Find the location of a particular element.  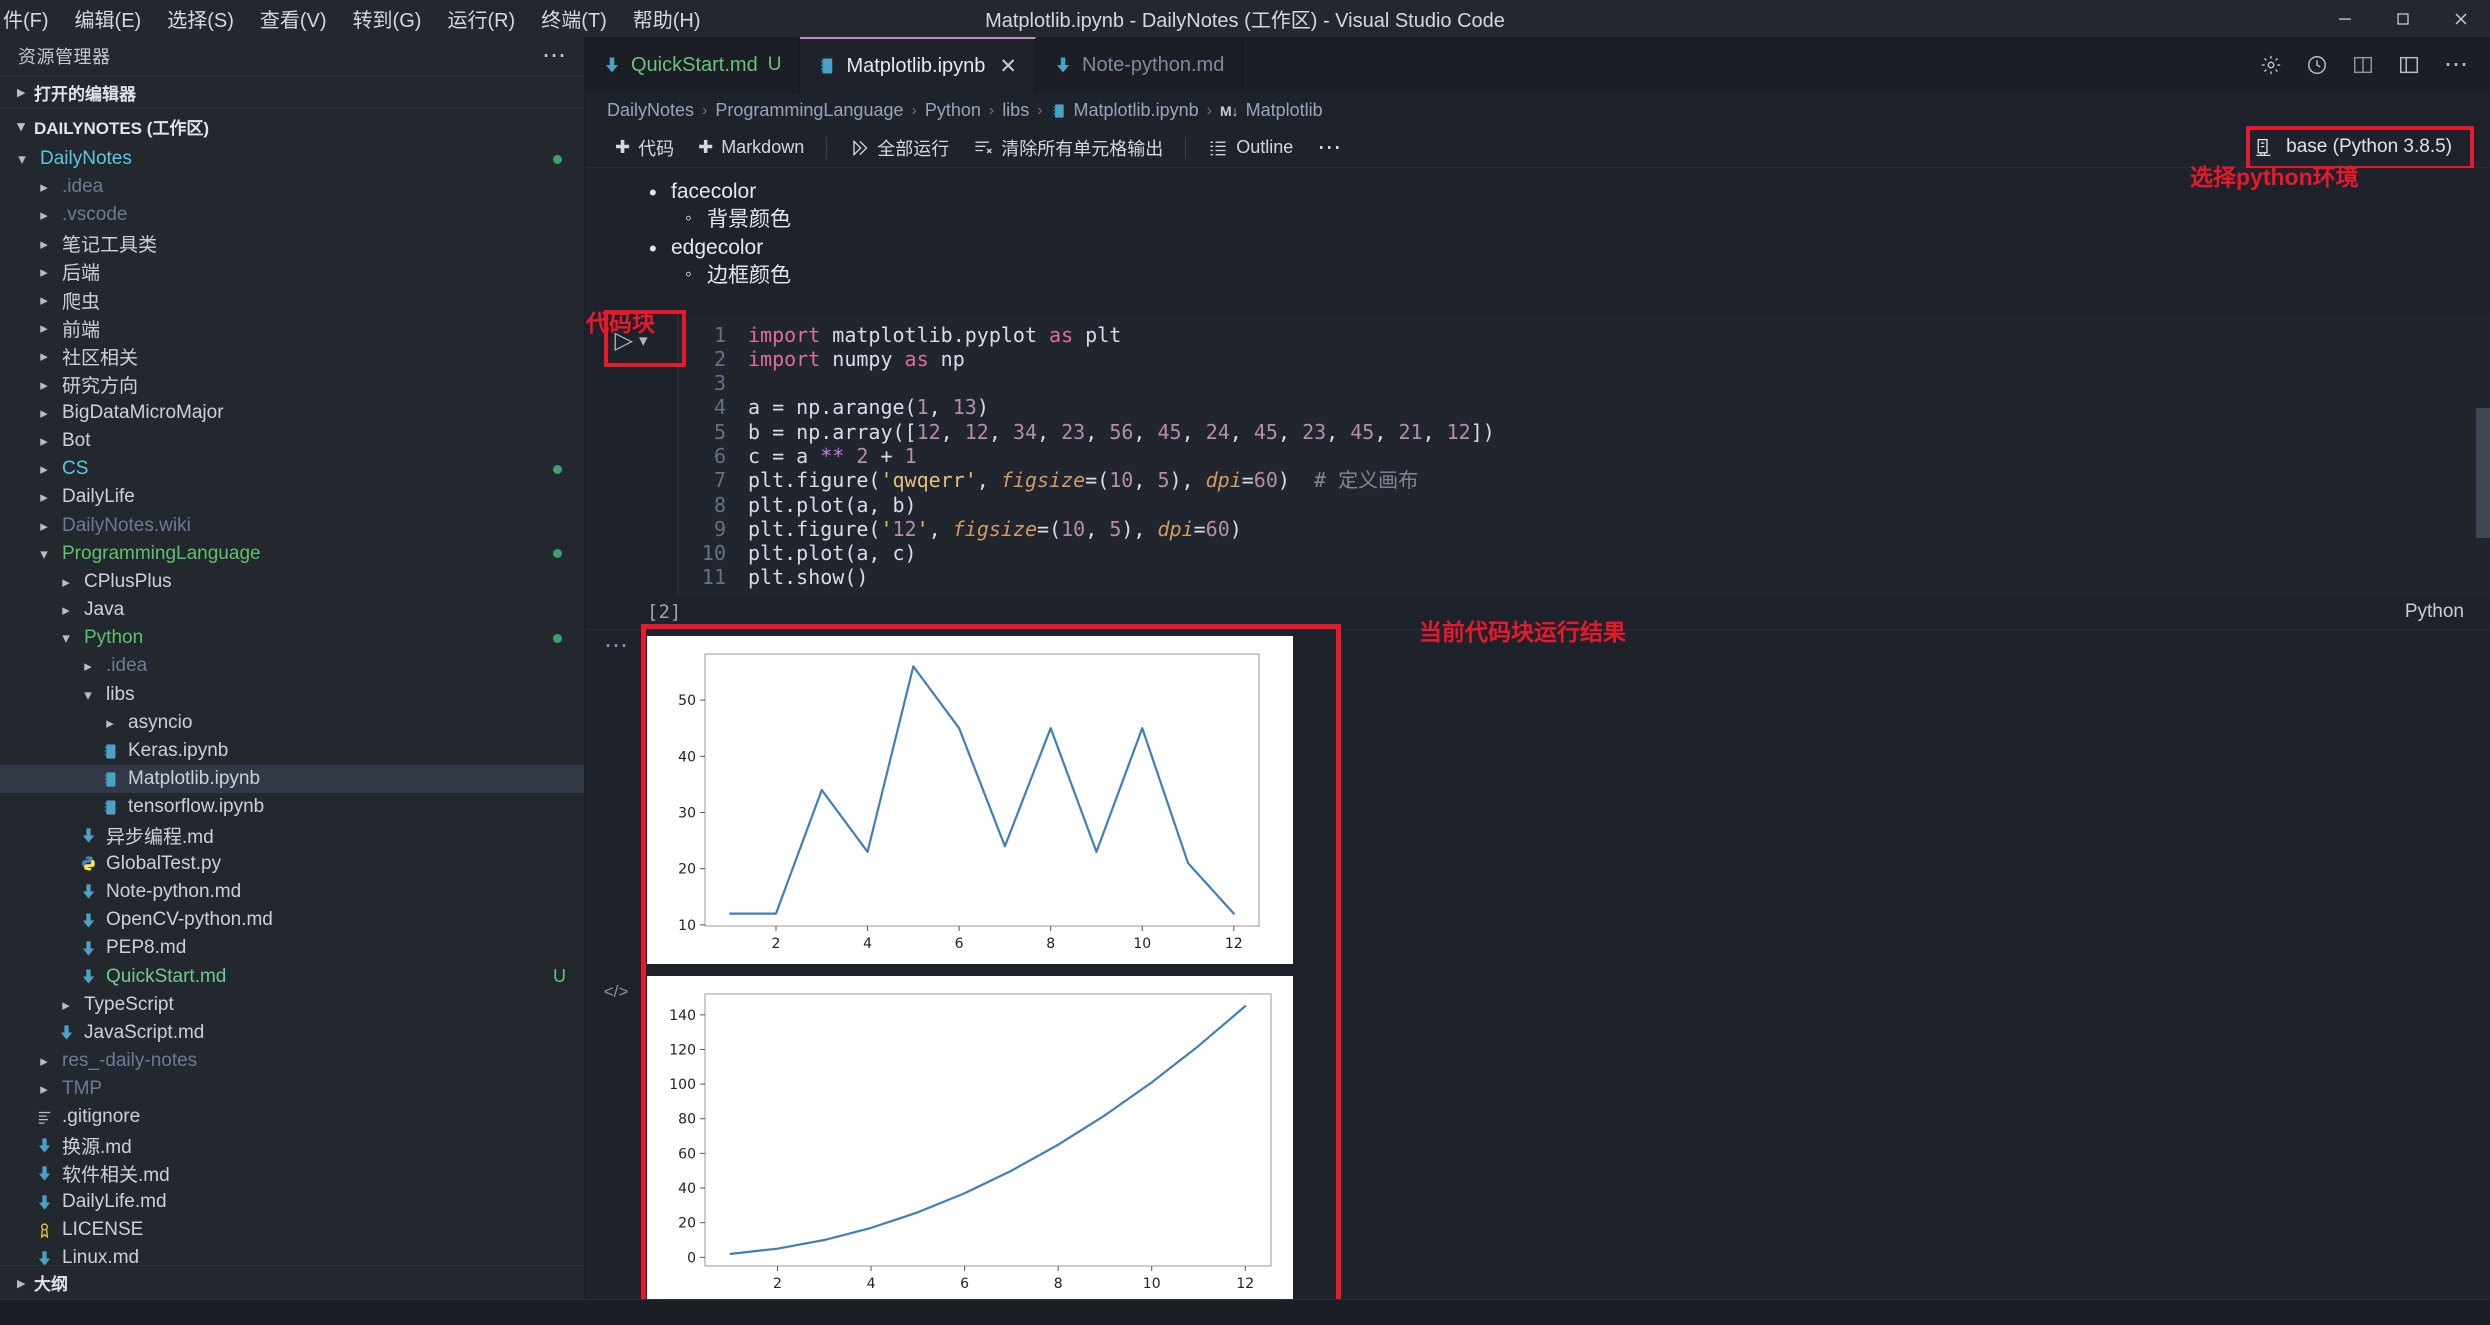

tree-item-dailynotes.wiki: ▸ DailyNotes.wiki is located at coordinates (292, 525).